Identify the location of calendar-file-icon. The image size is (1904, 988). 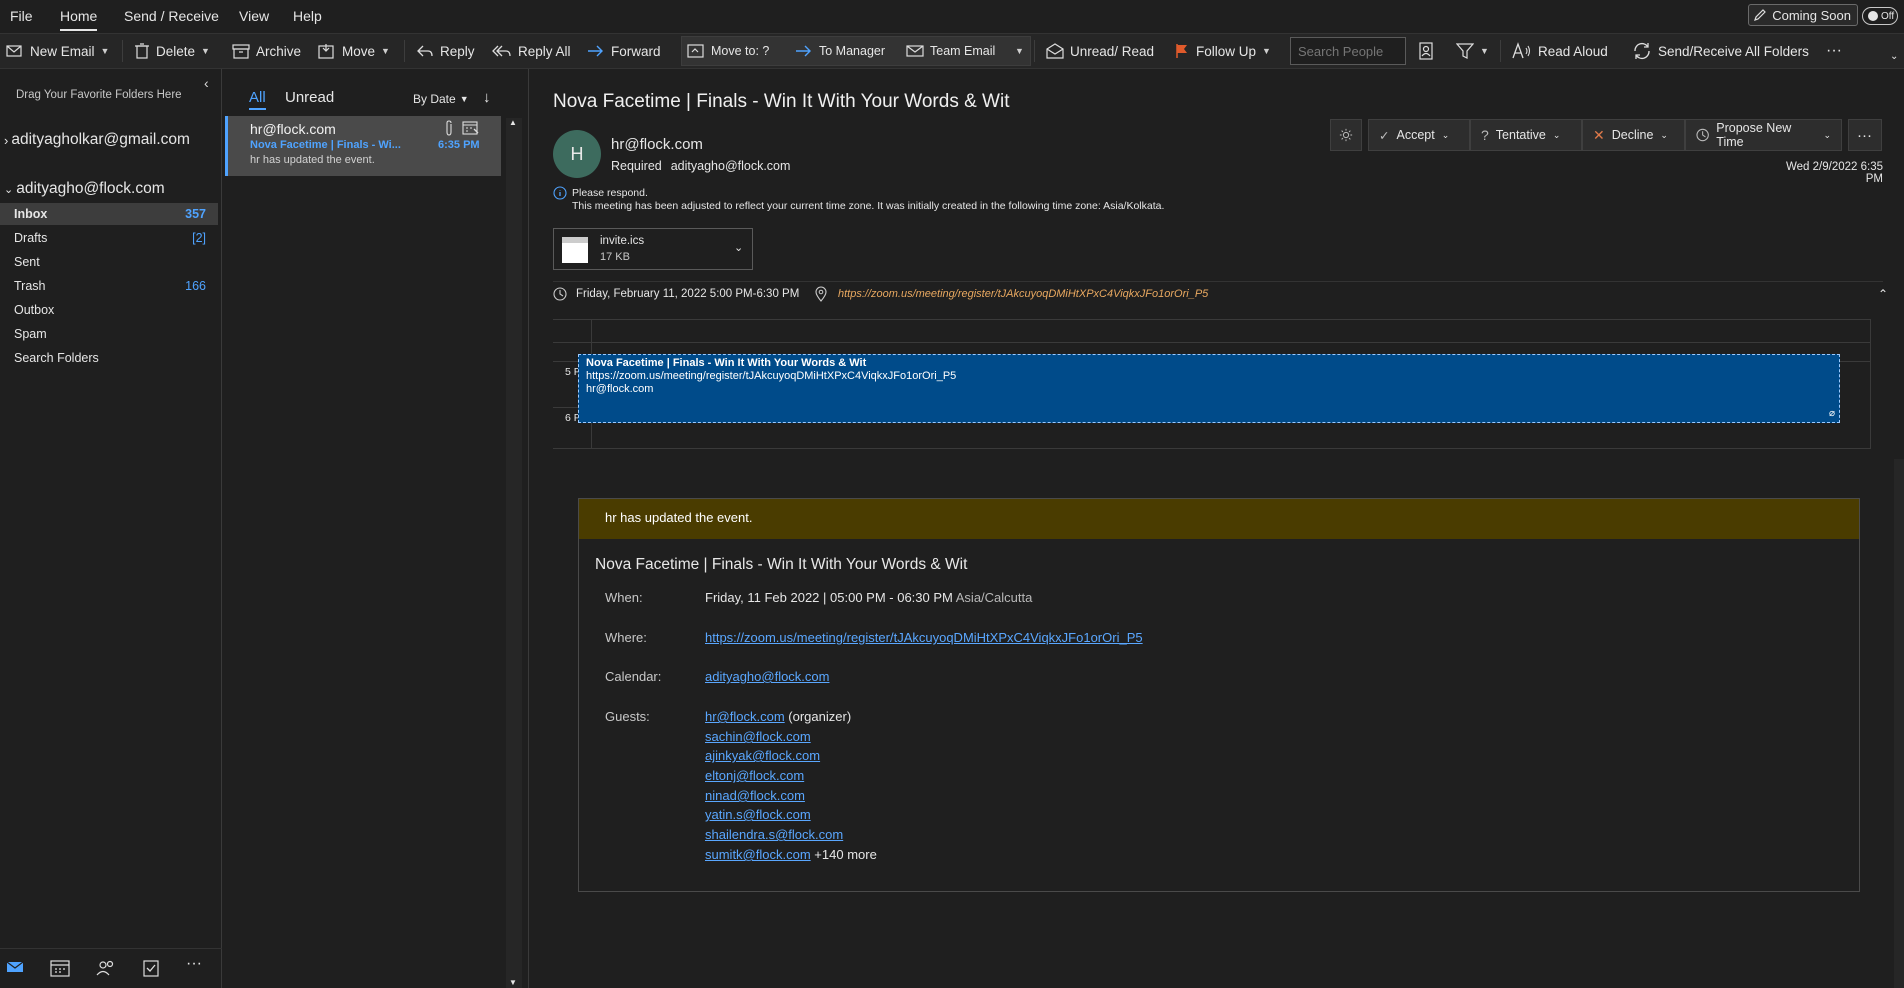
(575, 250).